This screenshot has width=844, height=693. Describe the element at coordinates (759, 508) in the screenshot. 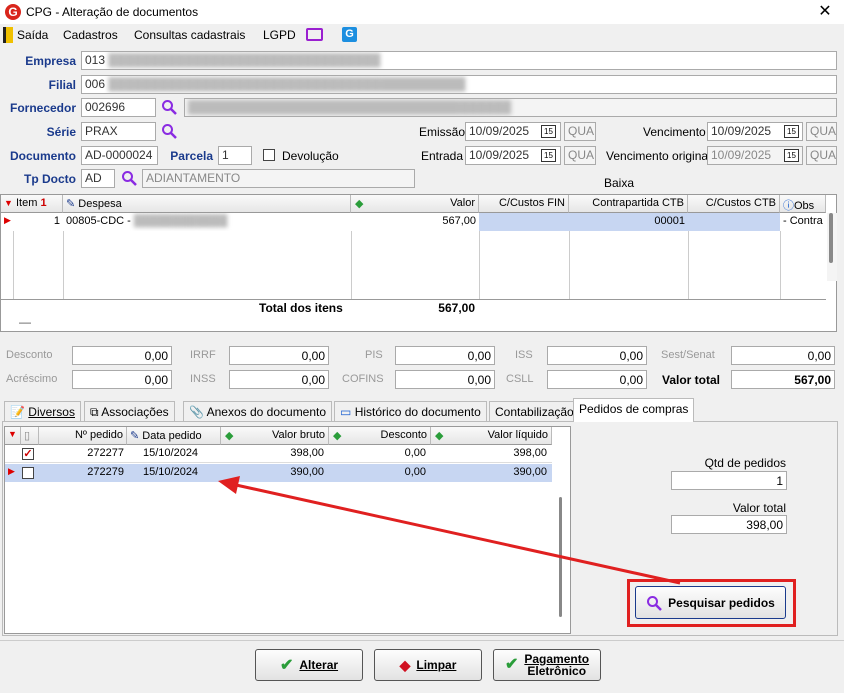

I see `valor-total-pedidos-label: Valor total` at that location.